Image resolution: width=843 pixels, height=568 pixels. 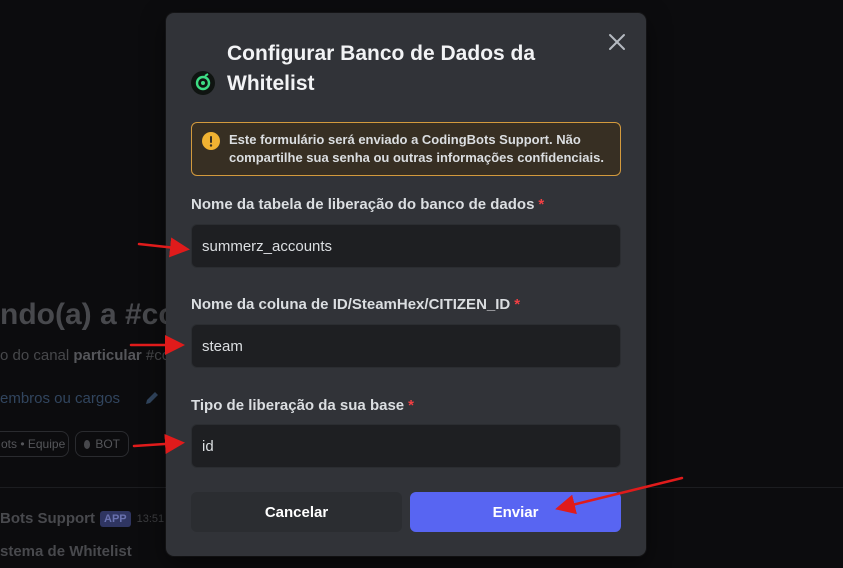 I want to click on field-label-column-text: Nome da coluna de ID/SteamHex/CITIZEN_ID, so click(x=351, y=304).